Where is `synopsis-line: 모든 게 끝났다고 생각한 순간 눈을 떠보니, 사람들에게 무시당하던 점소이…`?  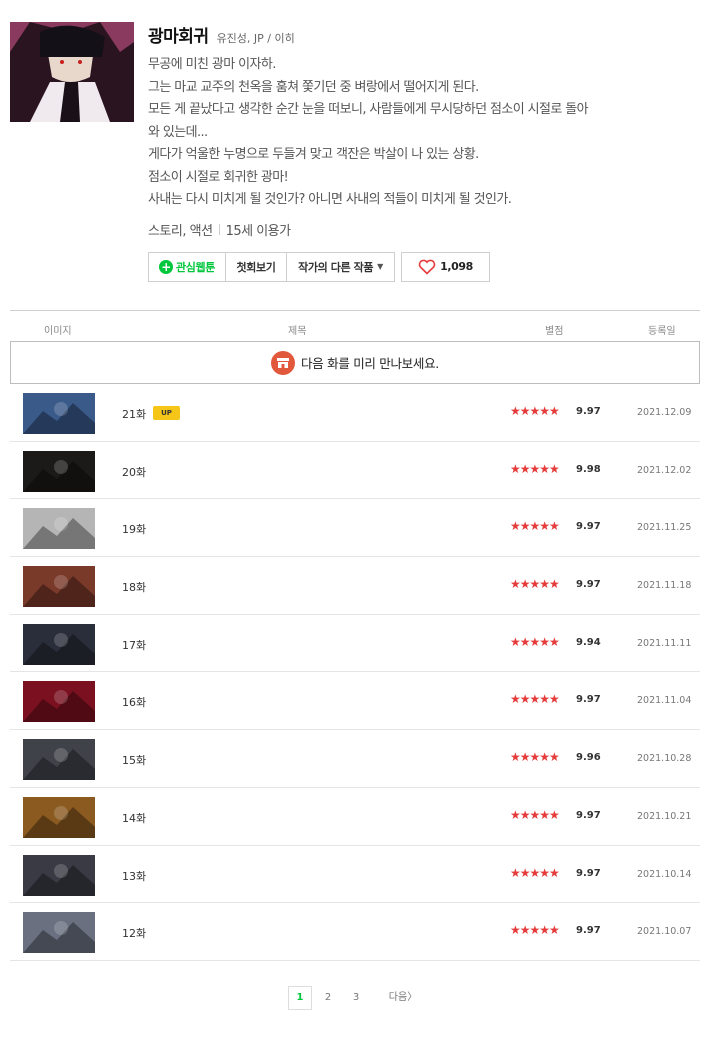 synopsis-line: 모든 게 끝났다고 생각한 순간 눈을 떠보니, 사람들에게 무시당하던 점소이… is located at coordinates (368, 109).